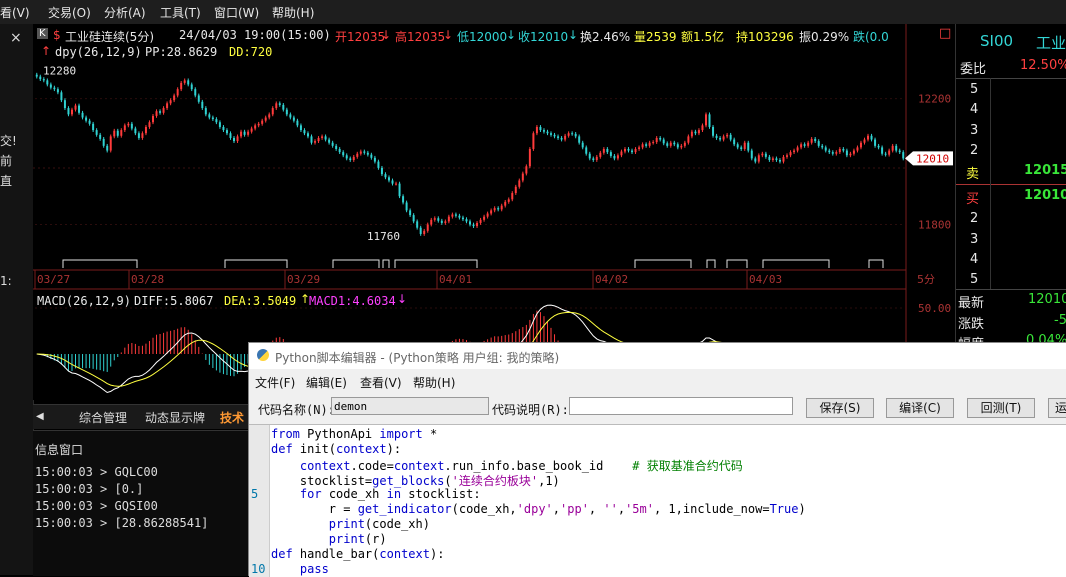 Image resolution: width=1066 pixels, height=577 pixels. What do you see at coordinates (973, 69) in the screenshot?
I see `weibi-label: 委比` at bounding box center [973, 69].